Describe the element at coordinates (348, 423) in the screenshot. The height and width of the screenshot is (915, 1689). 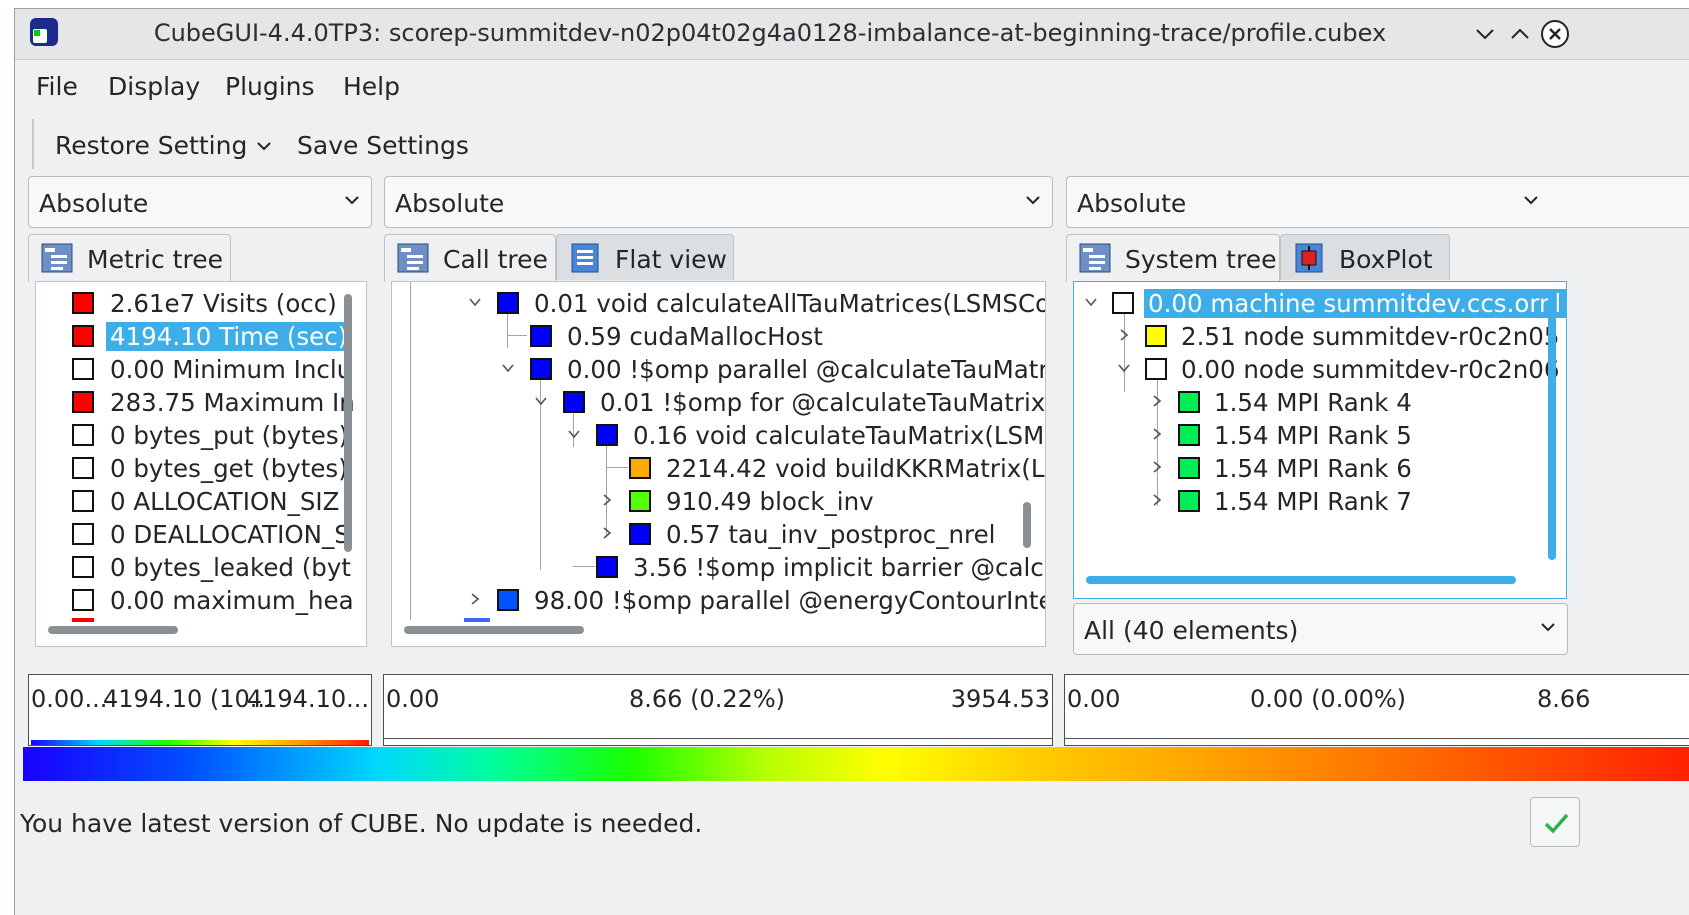
I see `metric-vscrollbar` at that location.